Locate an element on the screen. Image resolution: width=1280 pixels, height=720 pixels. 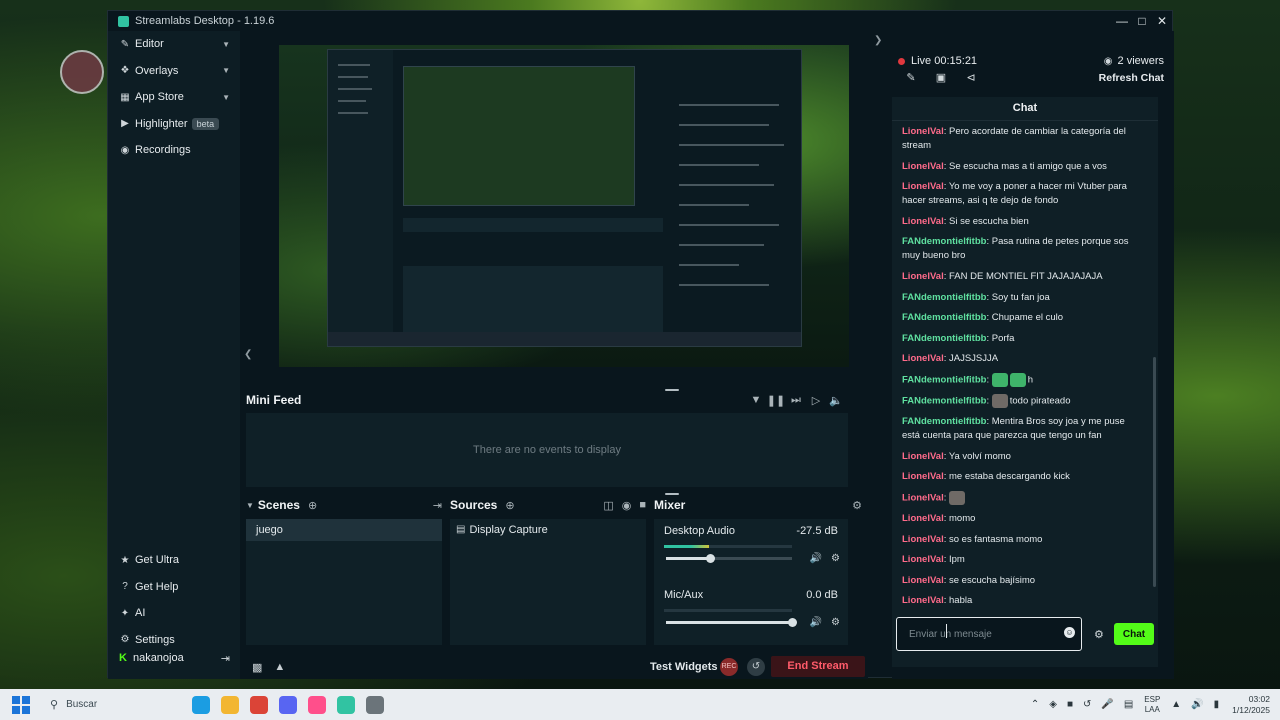
wifi-icon: ▲ is located at coordinates (1176, 704).